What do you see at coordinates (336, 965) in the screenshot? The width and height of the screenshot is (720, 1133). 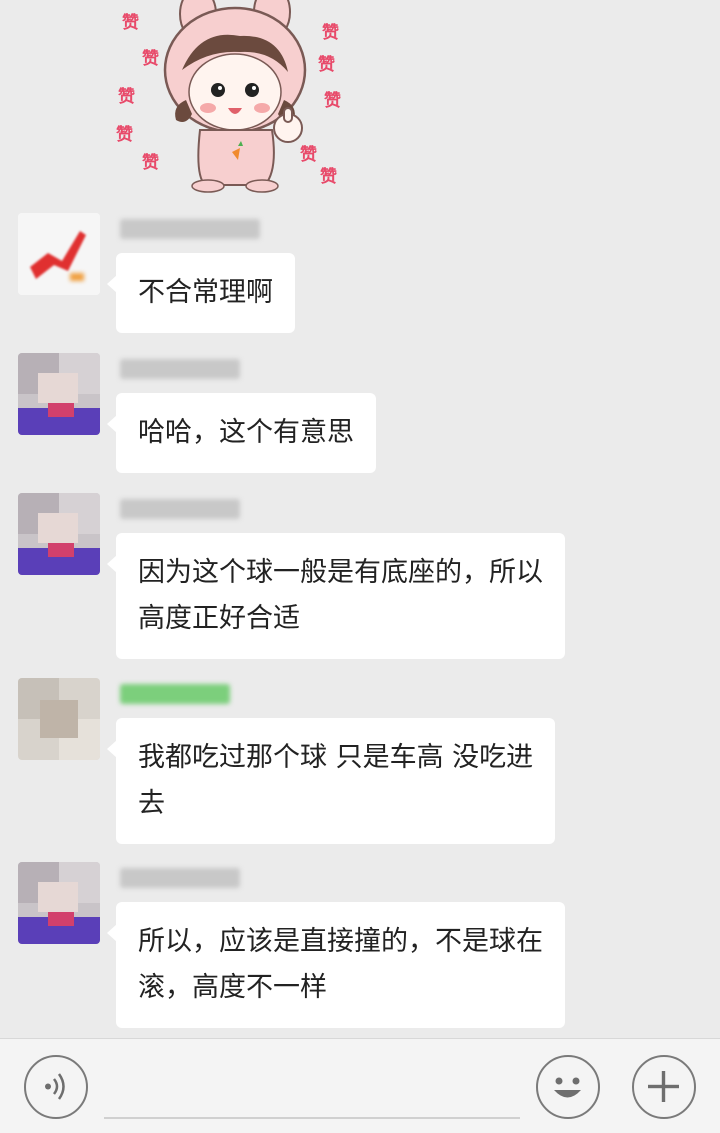 I see `message-bubble: 所以，应该是直接撞的，不是球在 滚，高度不一样` at bounding box center [336, 965].